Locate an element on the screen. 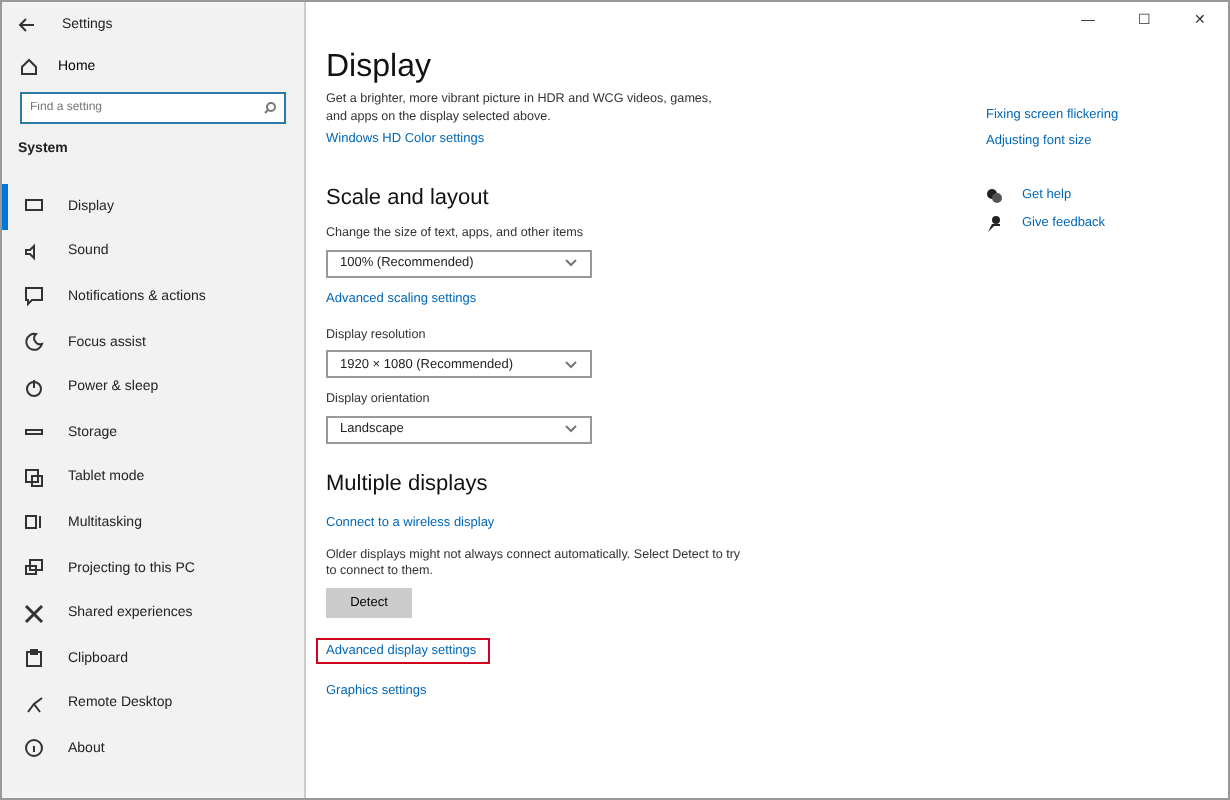 The width and height of the screenshot is (1230, 800). projecting-icon is located at coordinates (34, 568).